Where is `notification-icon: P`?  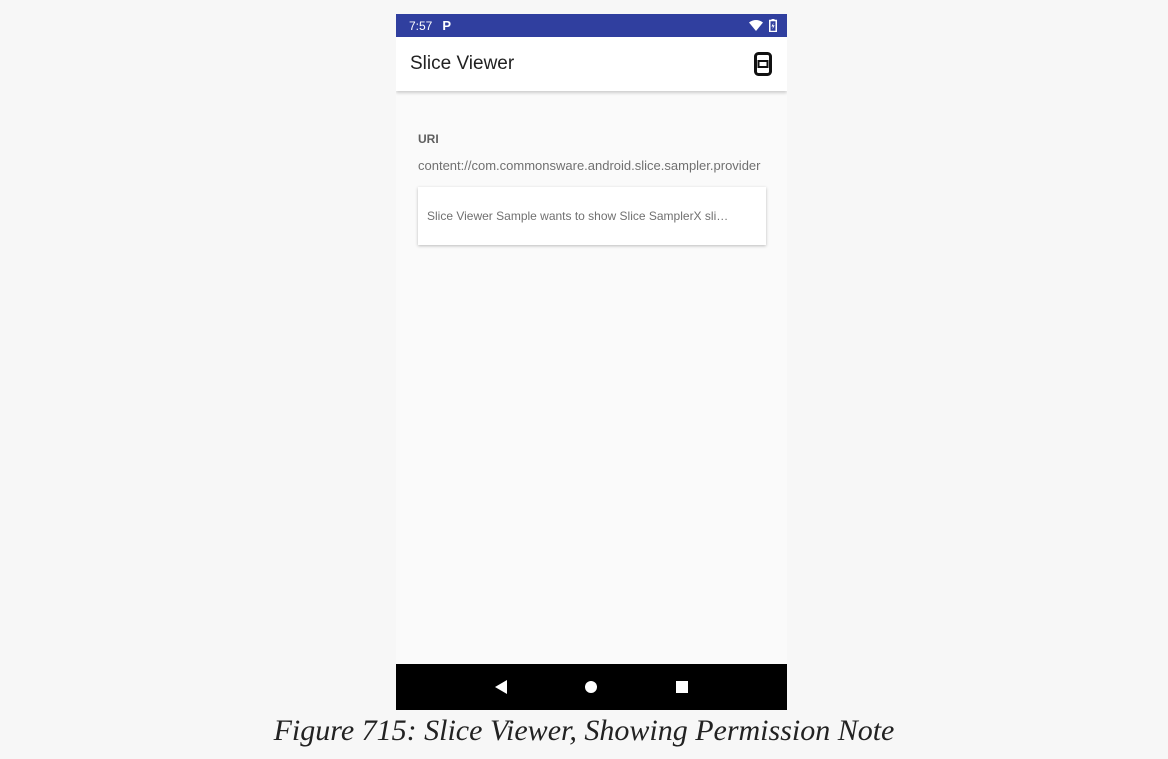
notification-icon: P is located at coordinates (447, 25).